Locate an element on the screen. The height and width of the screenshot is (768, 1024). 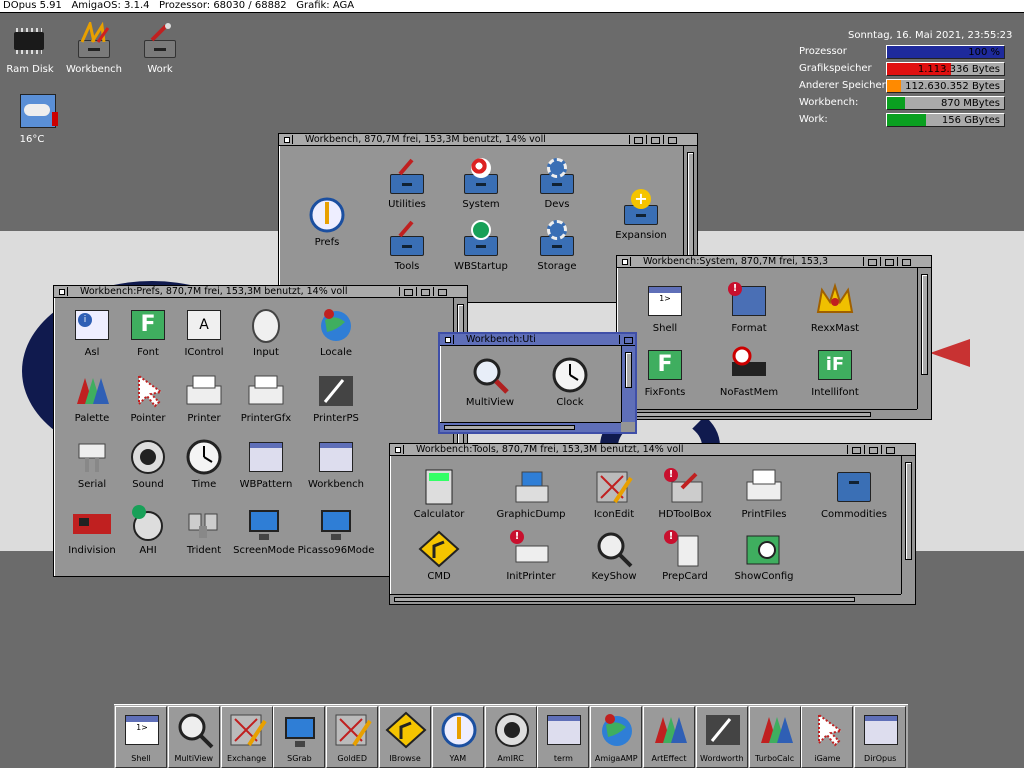
dock-button-exchange: Exchange is located at coordinates (246, 737).